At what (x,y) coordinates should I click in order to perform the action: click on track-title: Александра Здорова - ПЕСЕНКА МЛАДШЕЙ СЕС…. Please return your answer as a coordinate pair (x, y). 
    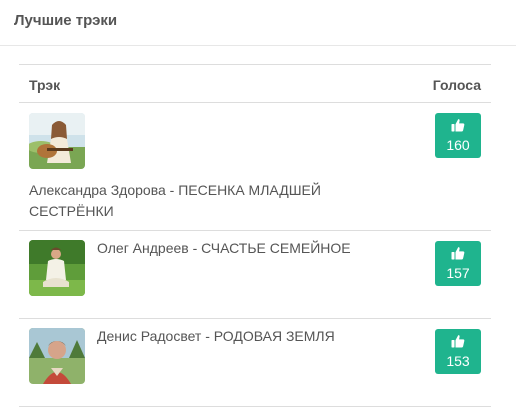
    Looking at the image, I should click on (209, 201).